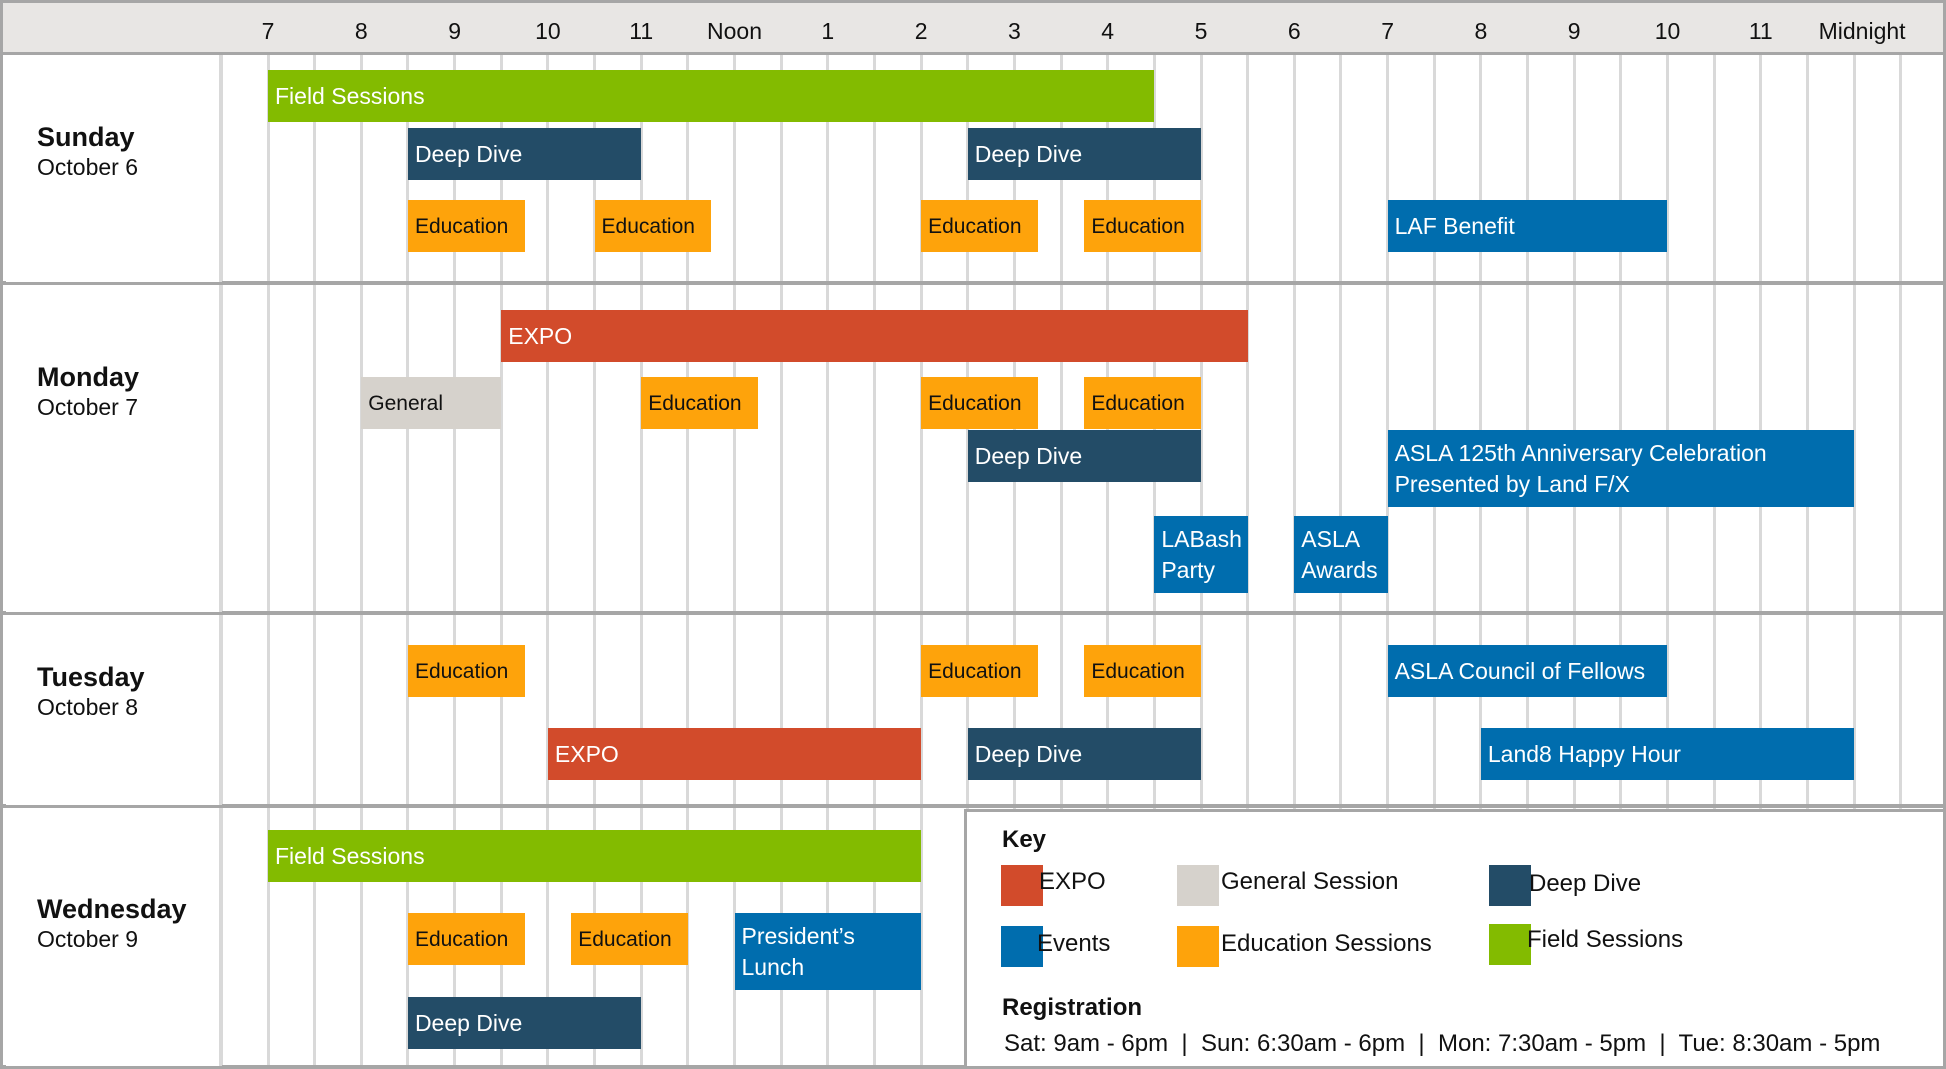 The width and height of the screenshot is (1946, 1069). I want to click on x-tick-label: 2, so click(921, 31).